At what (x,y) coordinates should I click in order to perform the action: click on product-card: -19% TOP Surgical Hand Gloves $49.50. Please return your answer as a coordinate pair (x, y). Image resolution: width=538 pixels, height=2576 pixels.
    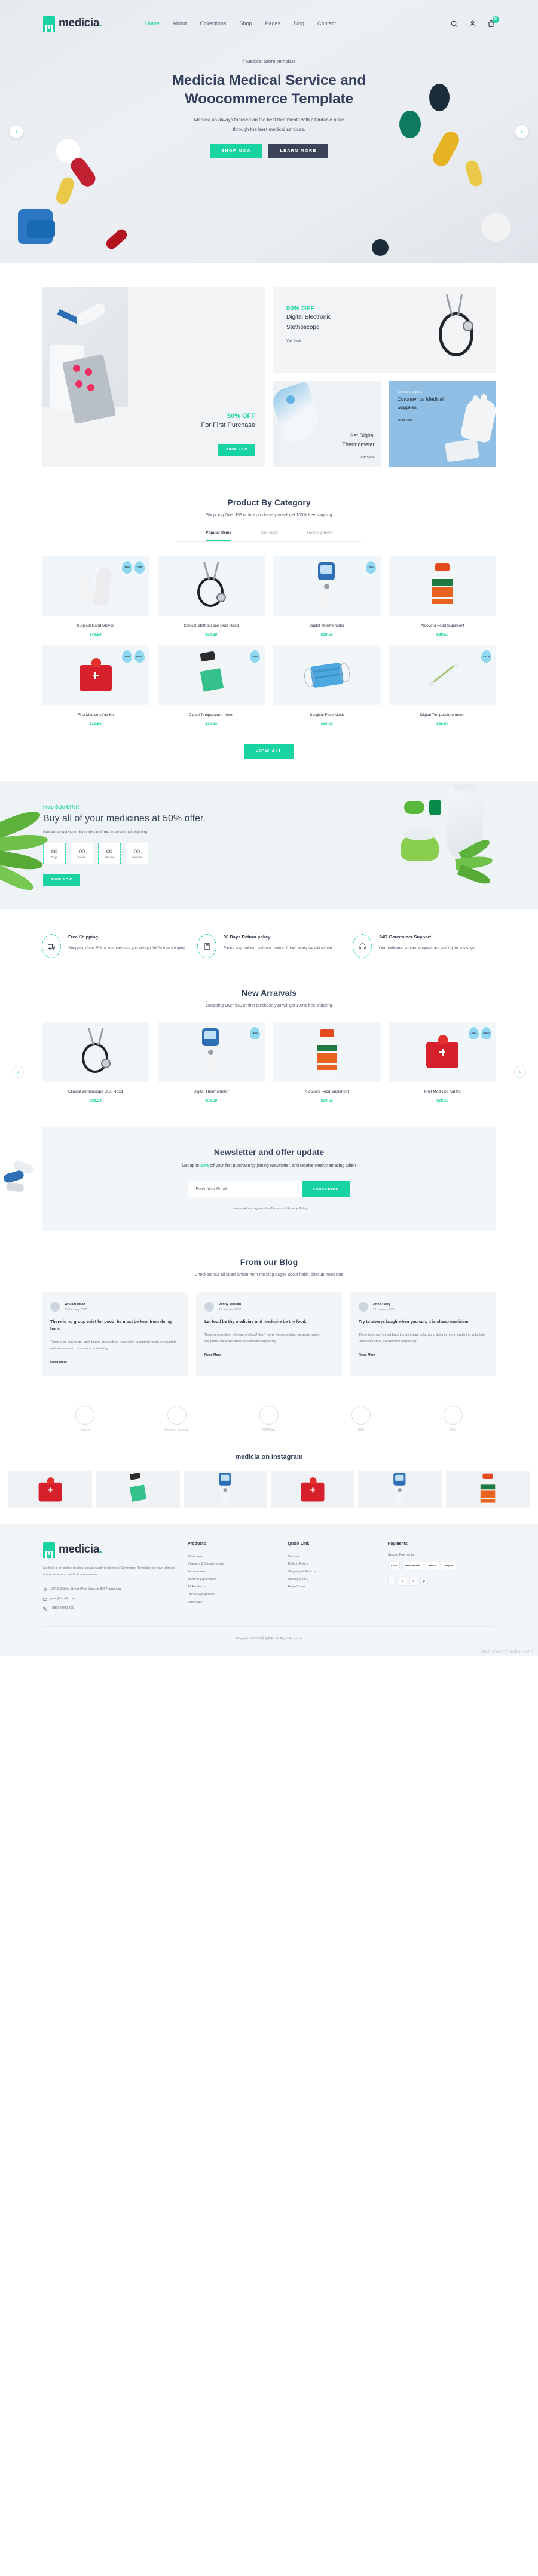
    Looking at the image, I should click on (95, 596).